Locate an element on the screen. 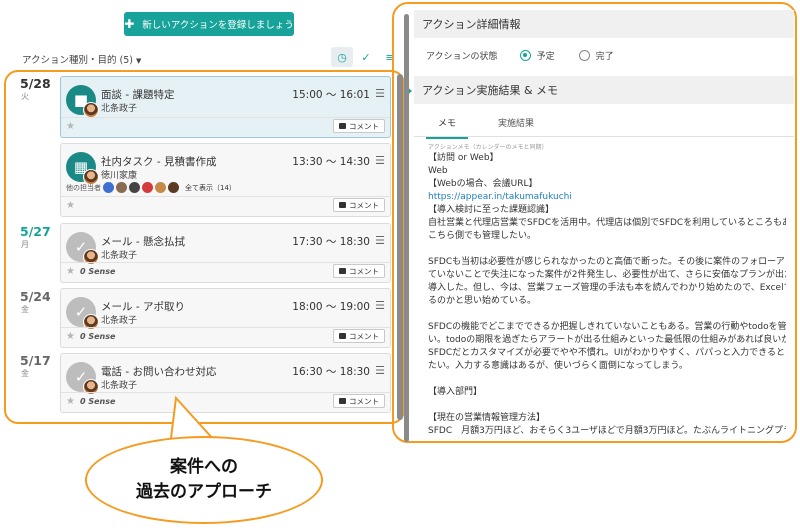 This screenshot has width=800, height=531. memo-line: たい。入力する意識はあるが、使いづらく面倒になってしまう。 is located at coordinates (558, 366).